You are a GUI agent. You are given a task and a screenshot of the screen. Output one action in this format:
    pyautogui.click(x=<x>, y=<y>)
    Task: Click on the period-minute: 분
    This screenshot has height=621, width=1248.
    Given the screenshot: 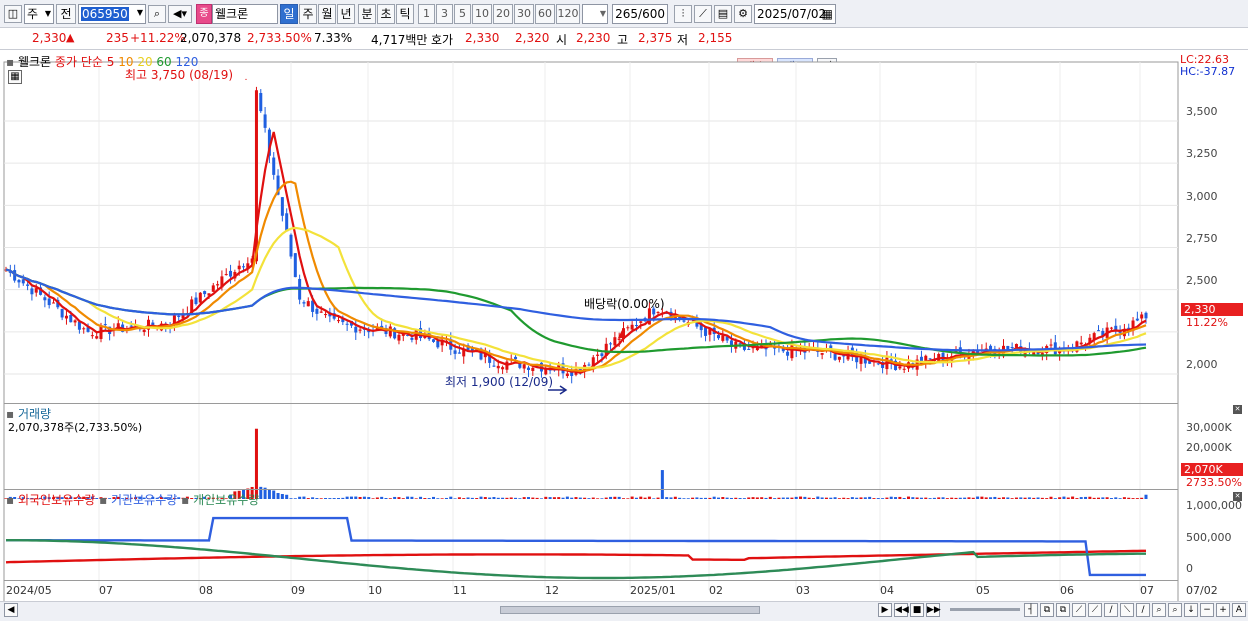 What is the action you would take?
    pyautogui.click(x=367, y=14)
    